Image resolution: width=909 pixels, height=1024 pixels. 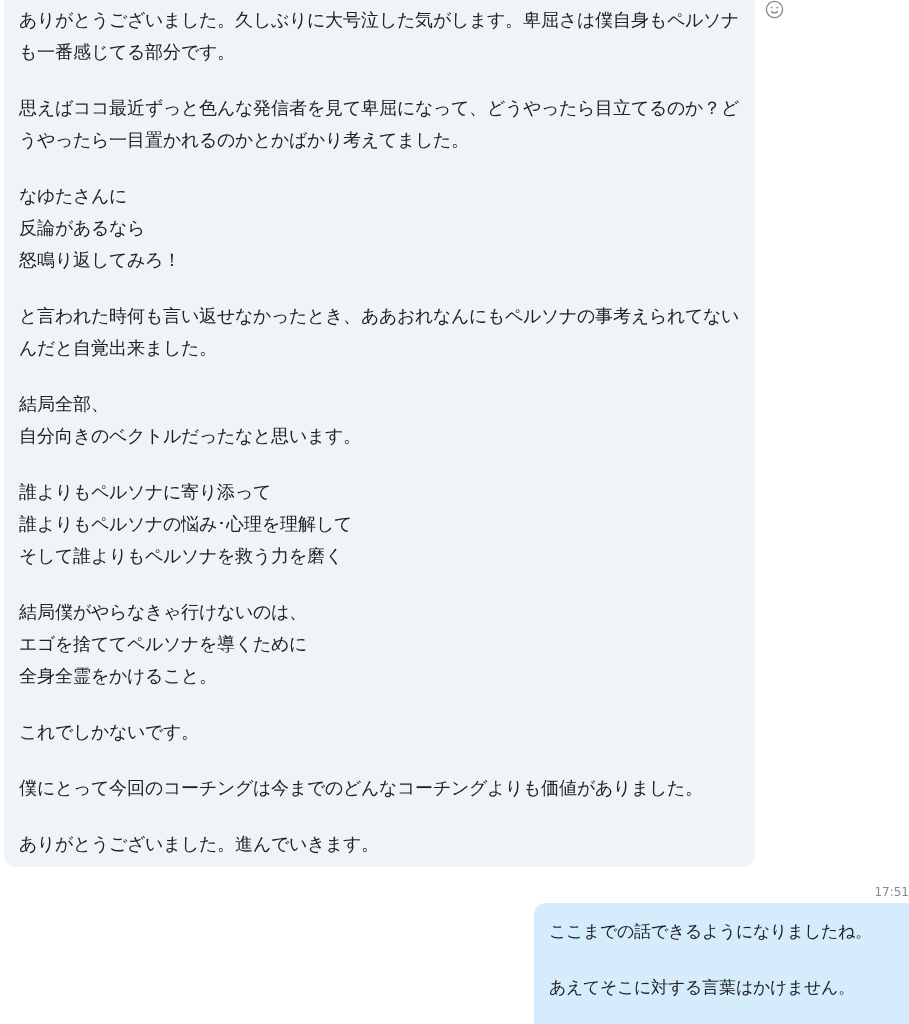 What do you see at coordinates (73, 196) in the screenshot?
I see `message-text: なゆたさんに` at bounding box center [73, 196].